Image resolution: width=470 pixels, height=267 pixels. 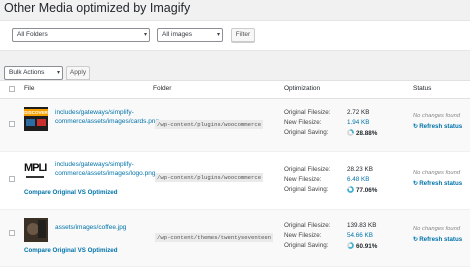 What do you see at coordinates (36, 119) in the screenshot?
I see `file-thumbnail: DISCOVER` at bounding box center [36, 119].